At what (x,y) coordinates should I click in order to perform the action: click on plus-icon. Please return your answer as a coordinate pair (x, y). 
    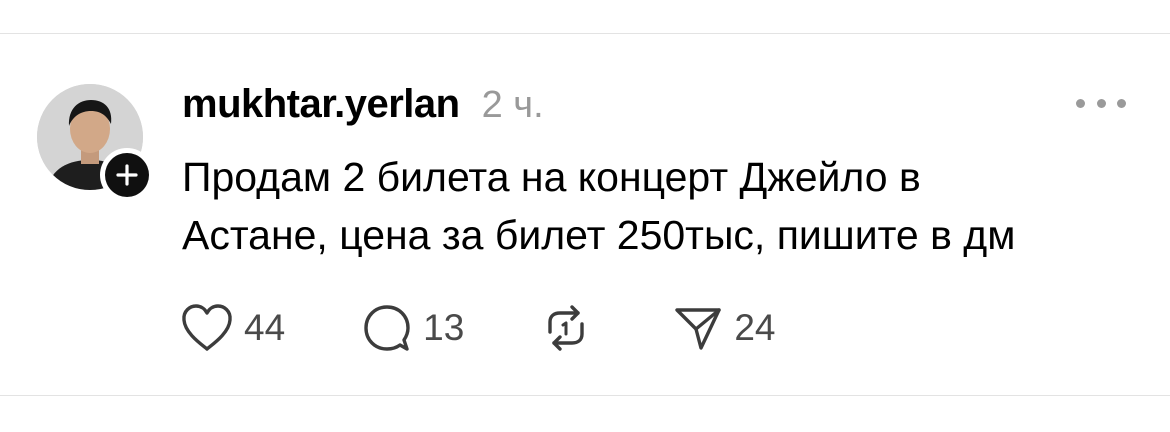
    Looking at the image, I should click on (127, 175).